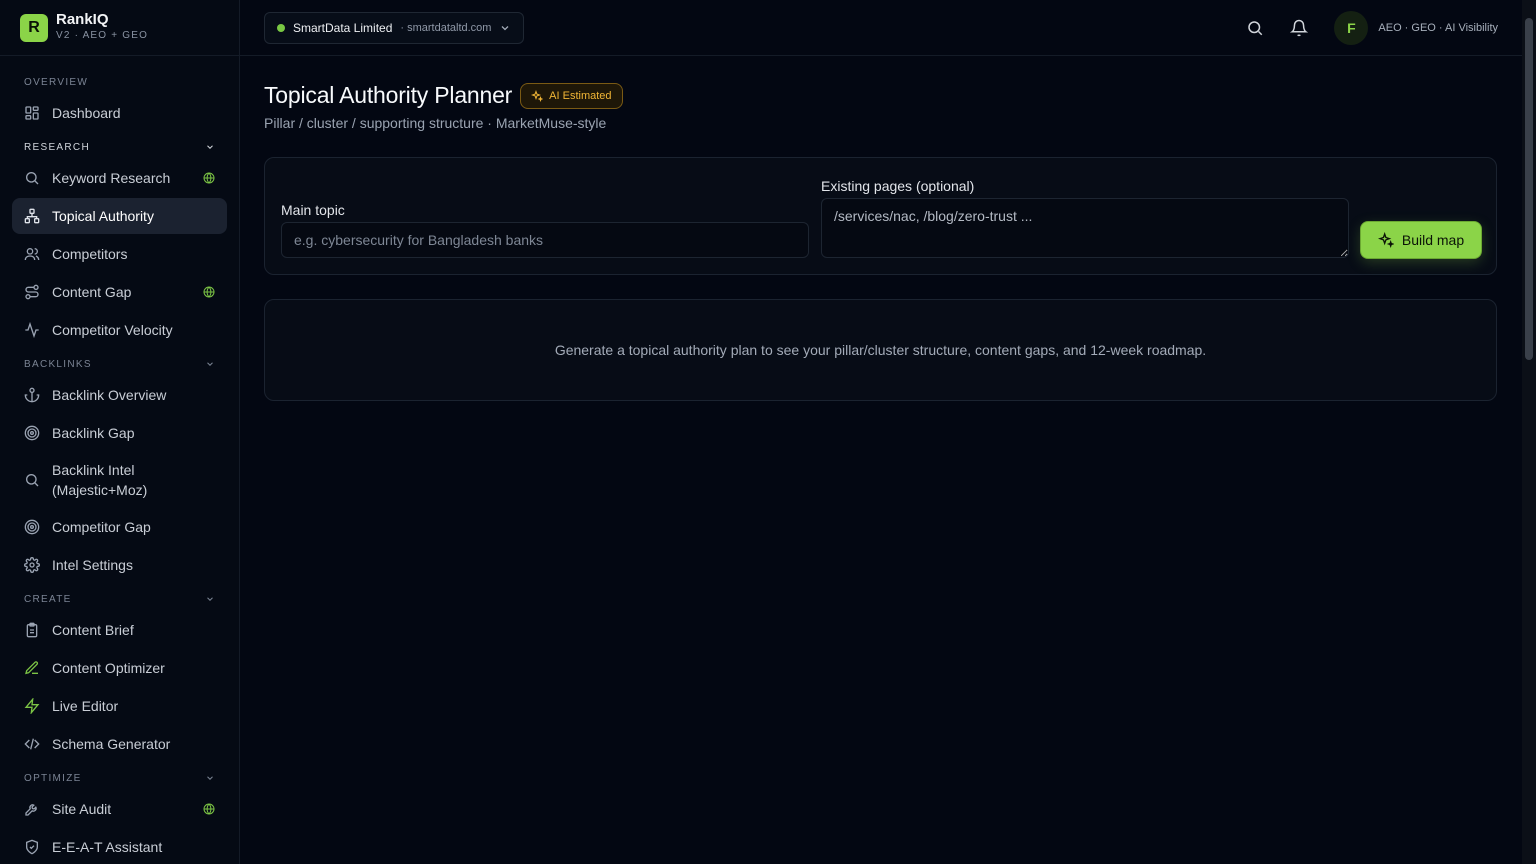 This screenshot has width=1536, height=864. Describe the element at coordinates (119, 28) in the screenshot. I see `brand: R RankIQ V2 · AEO + GEO` at that location.